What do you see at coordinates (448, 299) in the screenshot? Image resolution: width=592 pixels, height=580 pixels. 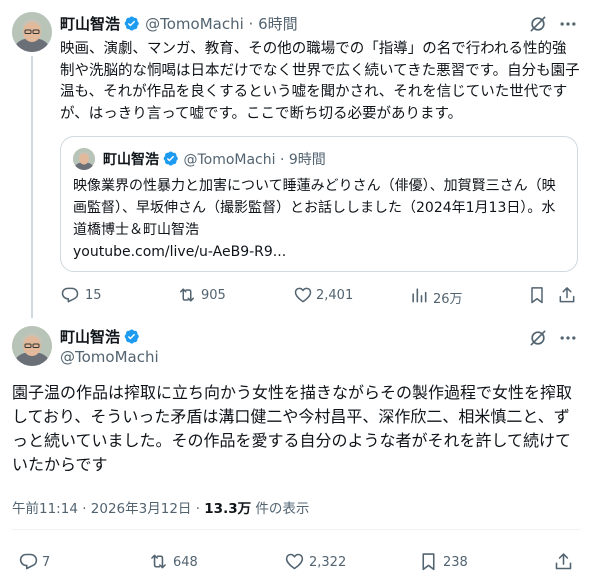 I see `view-count: 26万` at bounding box center [448, 299].